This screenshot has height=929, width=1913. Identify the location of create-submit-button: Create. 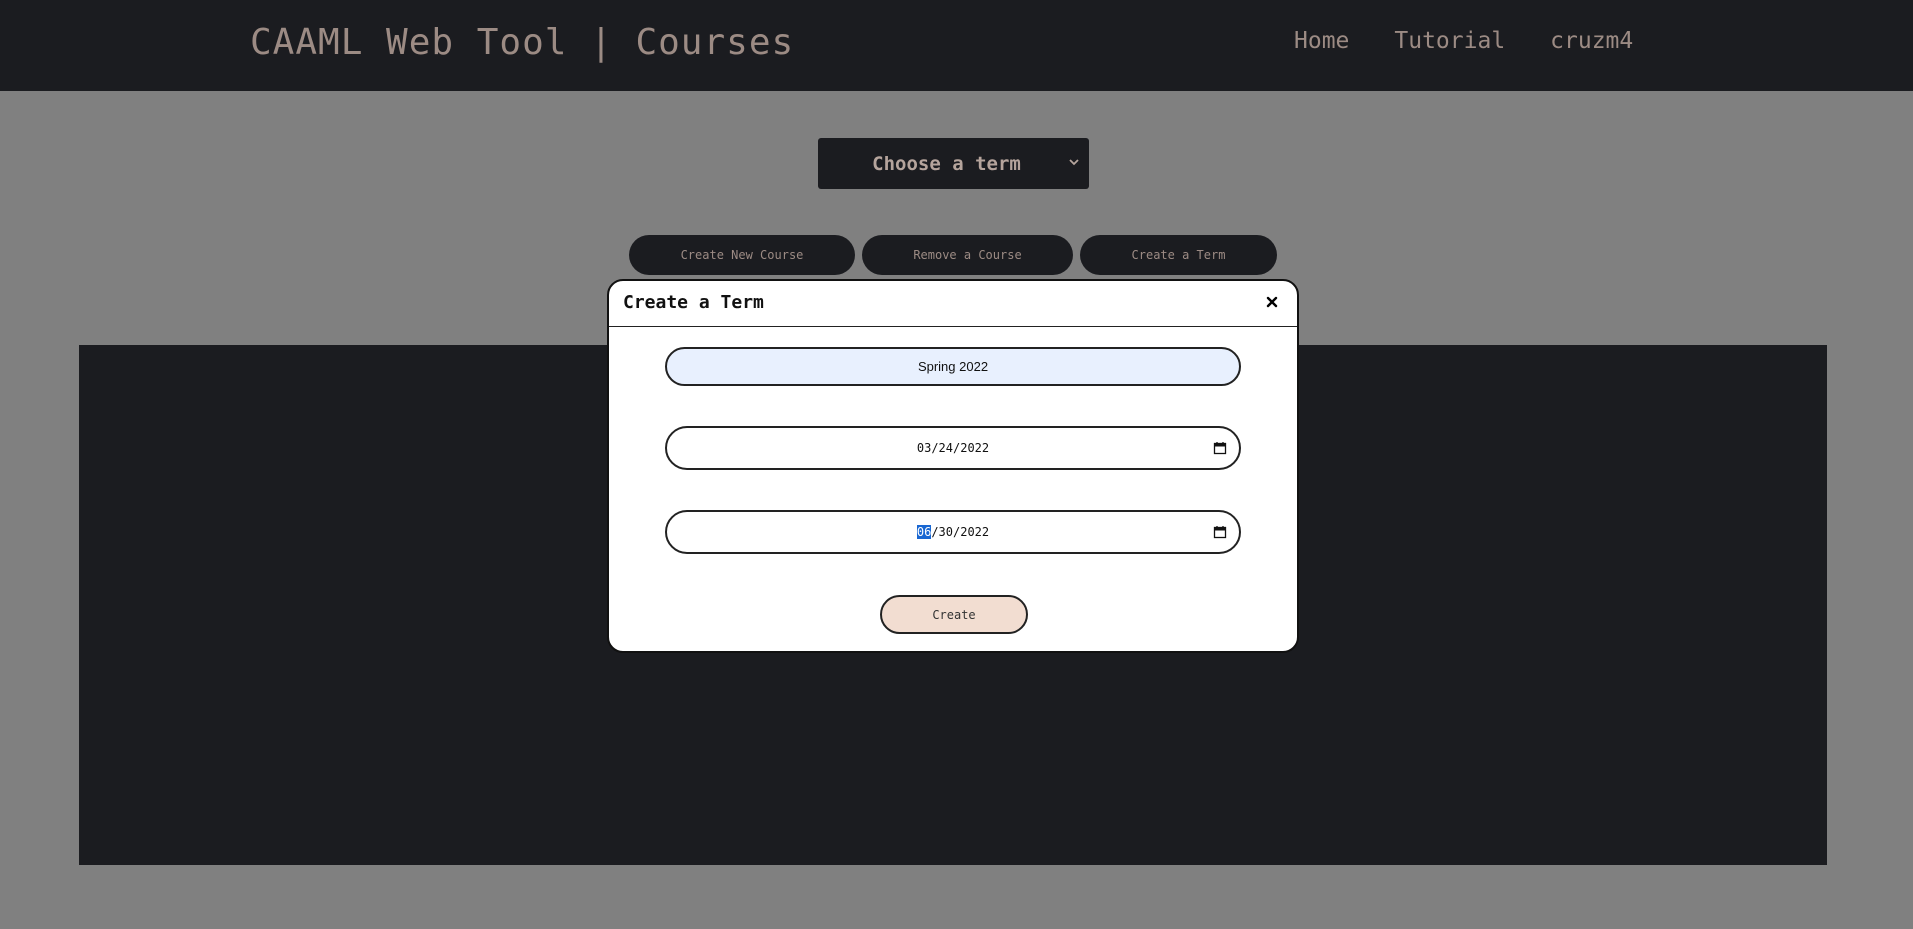
(954, 614).